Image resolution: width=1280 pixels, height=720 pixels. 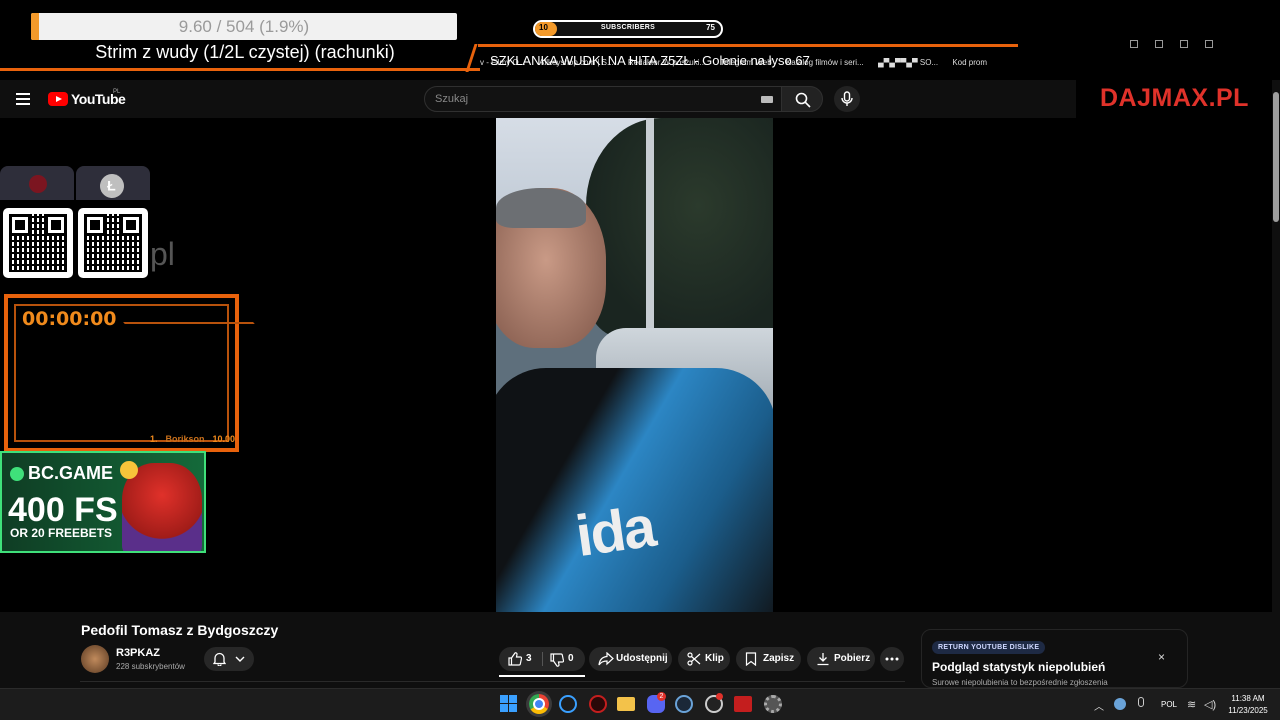 I want to click on microphone-icon, so click(x=847, y=98).